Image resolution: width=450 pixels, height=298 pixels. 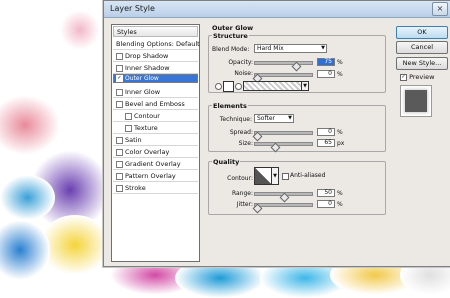 I want to click on style-item-bevel-and-emboss: Bevel and Emboss, so click(x=155, y=104).